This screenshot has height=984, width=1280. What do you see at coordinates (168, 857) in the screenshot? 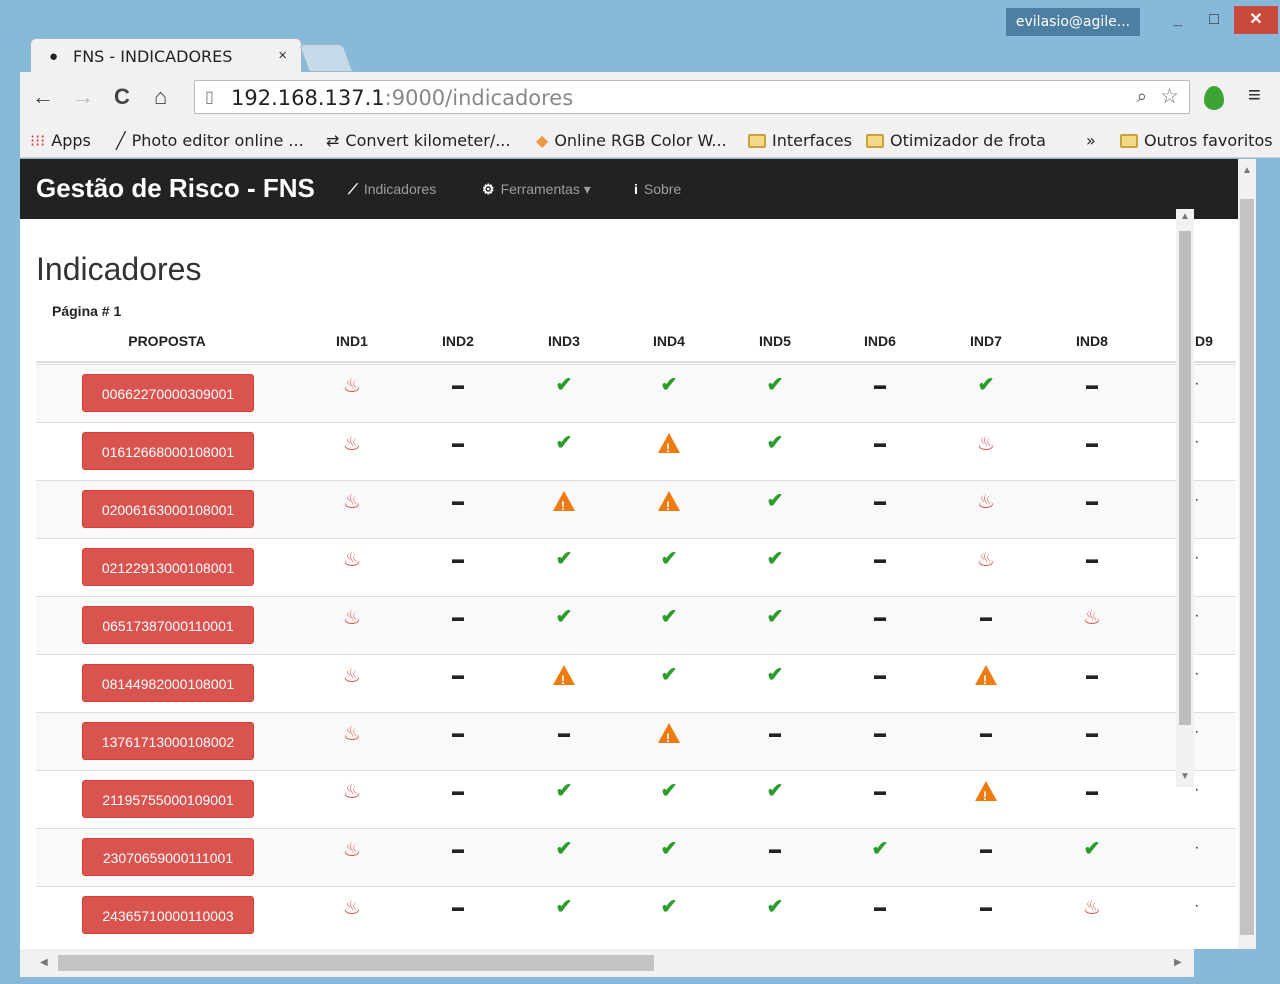
I see `proposta-button: 23070659000111001` at bounding box center [168, 857].